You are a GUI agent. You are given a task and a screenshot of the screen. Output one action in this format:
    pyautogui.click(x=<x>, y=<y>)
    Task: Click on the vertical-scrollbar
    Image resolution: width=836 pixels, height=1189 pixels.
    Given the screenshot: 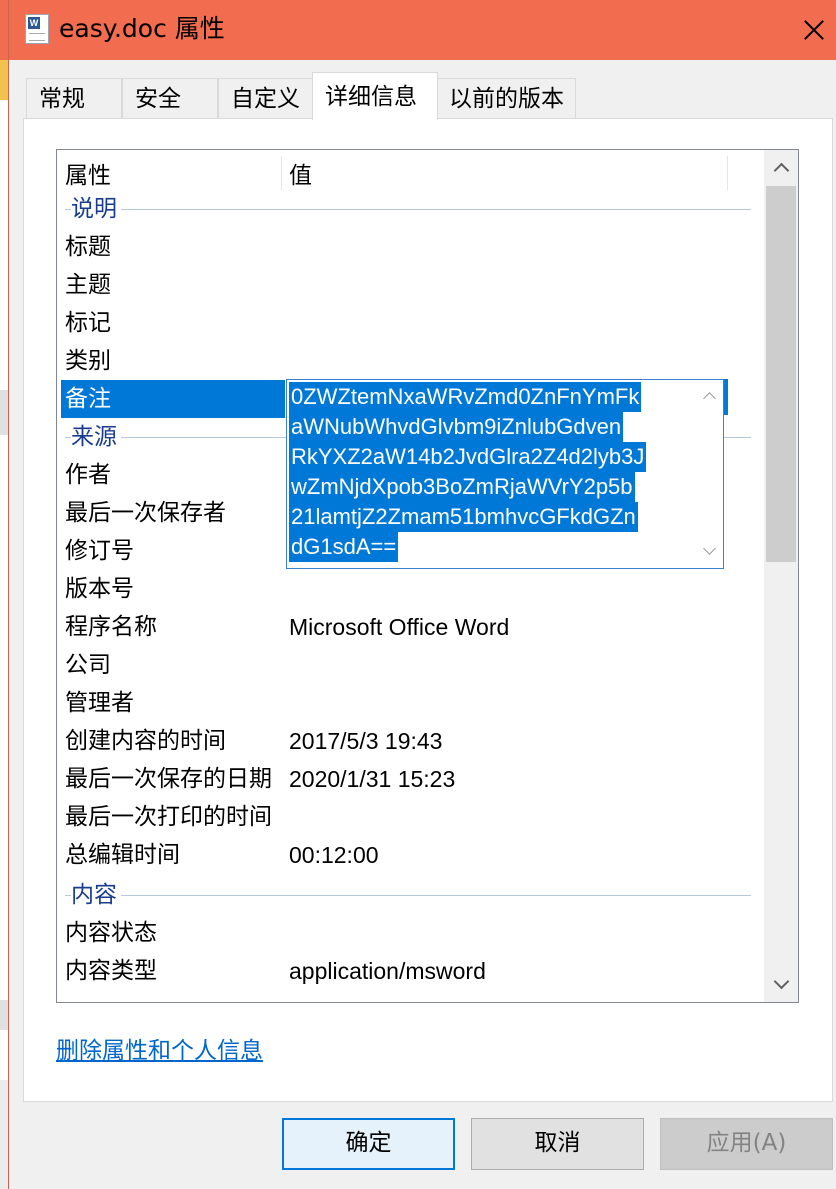 What is the action you would take?
    pyautogui.click(x=781, y=576)
    